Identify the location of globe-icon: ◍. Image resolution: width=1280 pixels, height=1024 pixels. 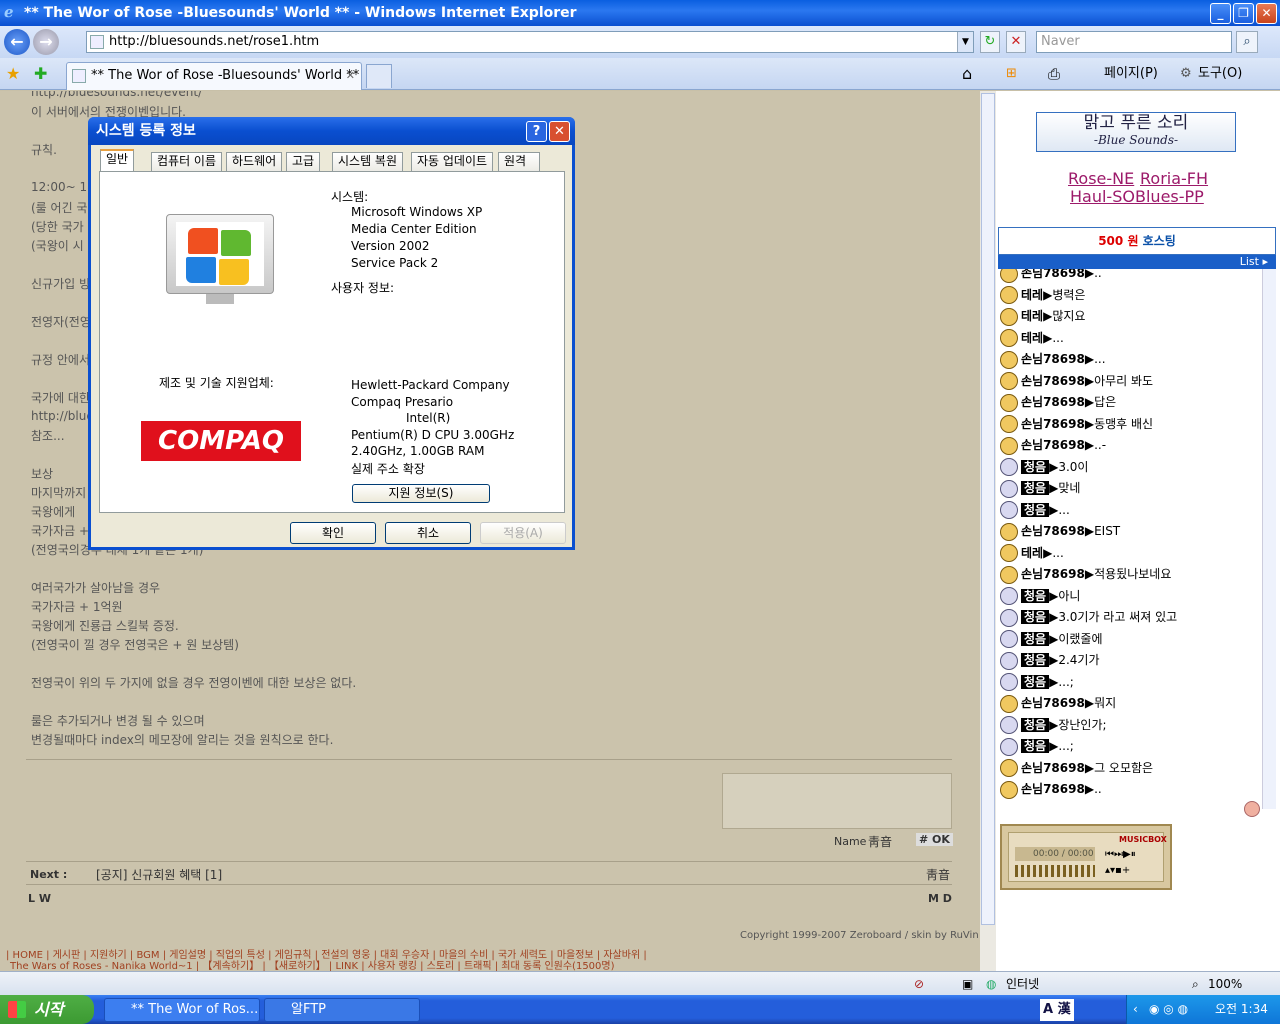
(991, 984).